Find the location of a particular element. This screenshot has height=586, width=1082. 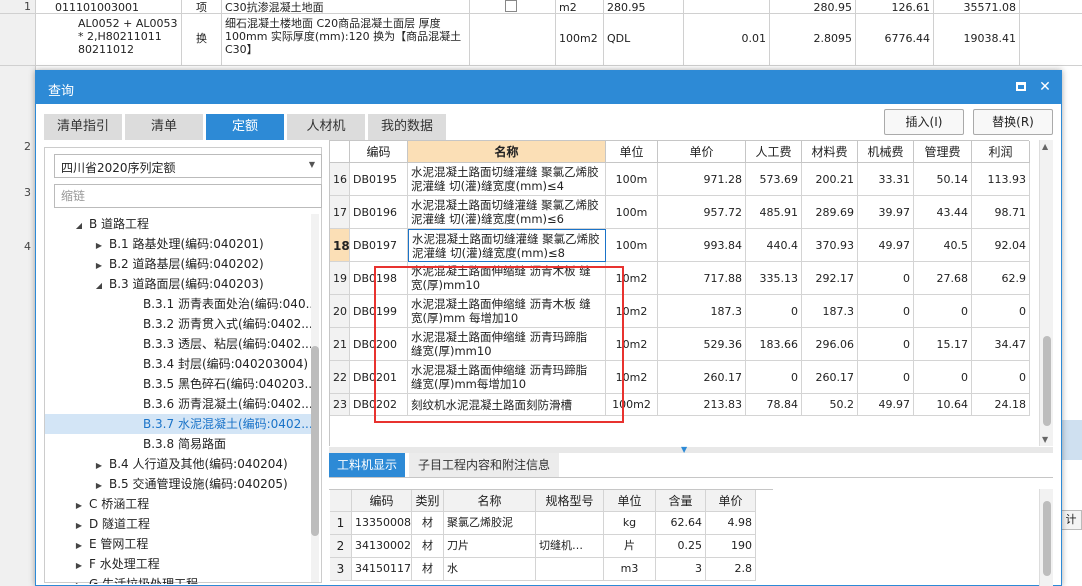

grid-cell-labor: 485.91 is located at coordinates (774, 212).